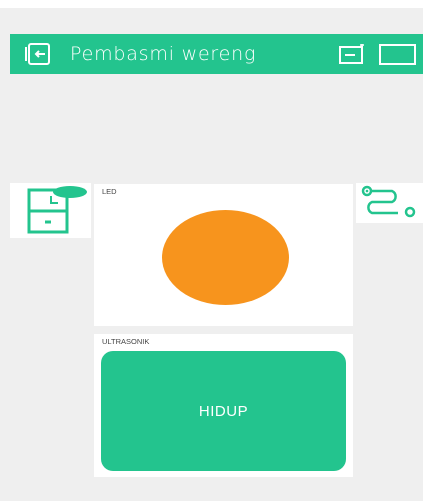 This screenshot has height=501, width=423. I want to click on ultrasonik-label: ULTRASONIK, so click(126, 341).